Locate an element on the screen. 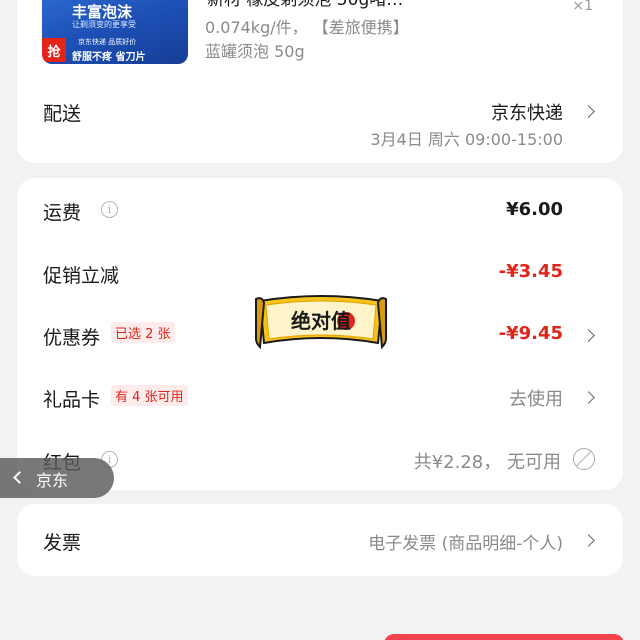 The image size is (640, 640). shipping-value: ¥6.00 is located at coordinates (534, 209).